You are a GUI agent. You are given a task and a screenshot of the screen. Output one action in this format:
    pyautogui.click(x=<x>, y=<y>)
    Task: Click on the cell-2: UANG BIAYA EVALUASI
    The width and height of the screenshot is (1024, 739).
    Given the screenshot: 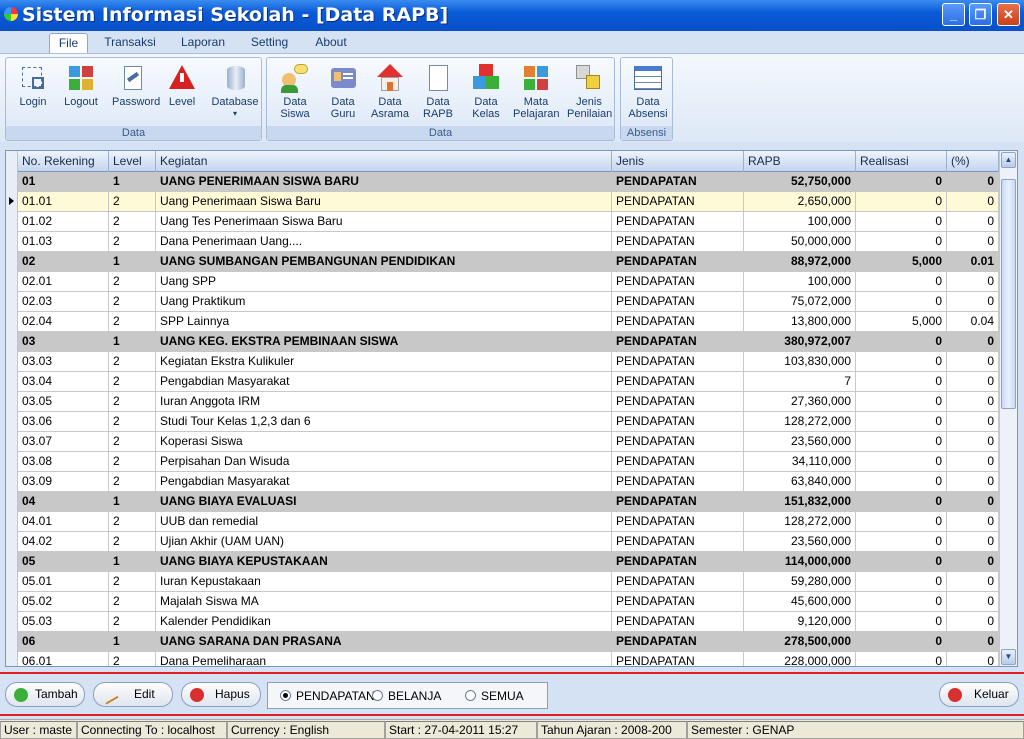 What is the action you would take?
    pyautogui.click(x=384, y=502)
    